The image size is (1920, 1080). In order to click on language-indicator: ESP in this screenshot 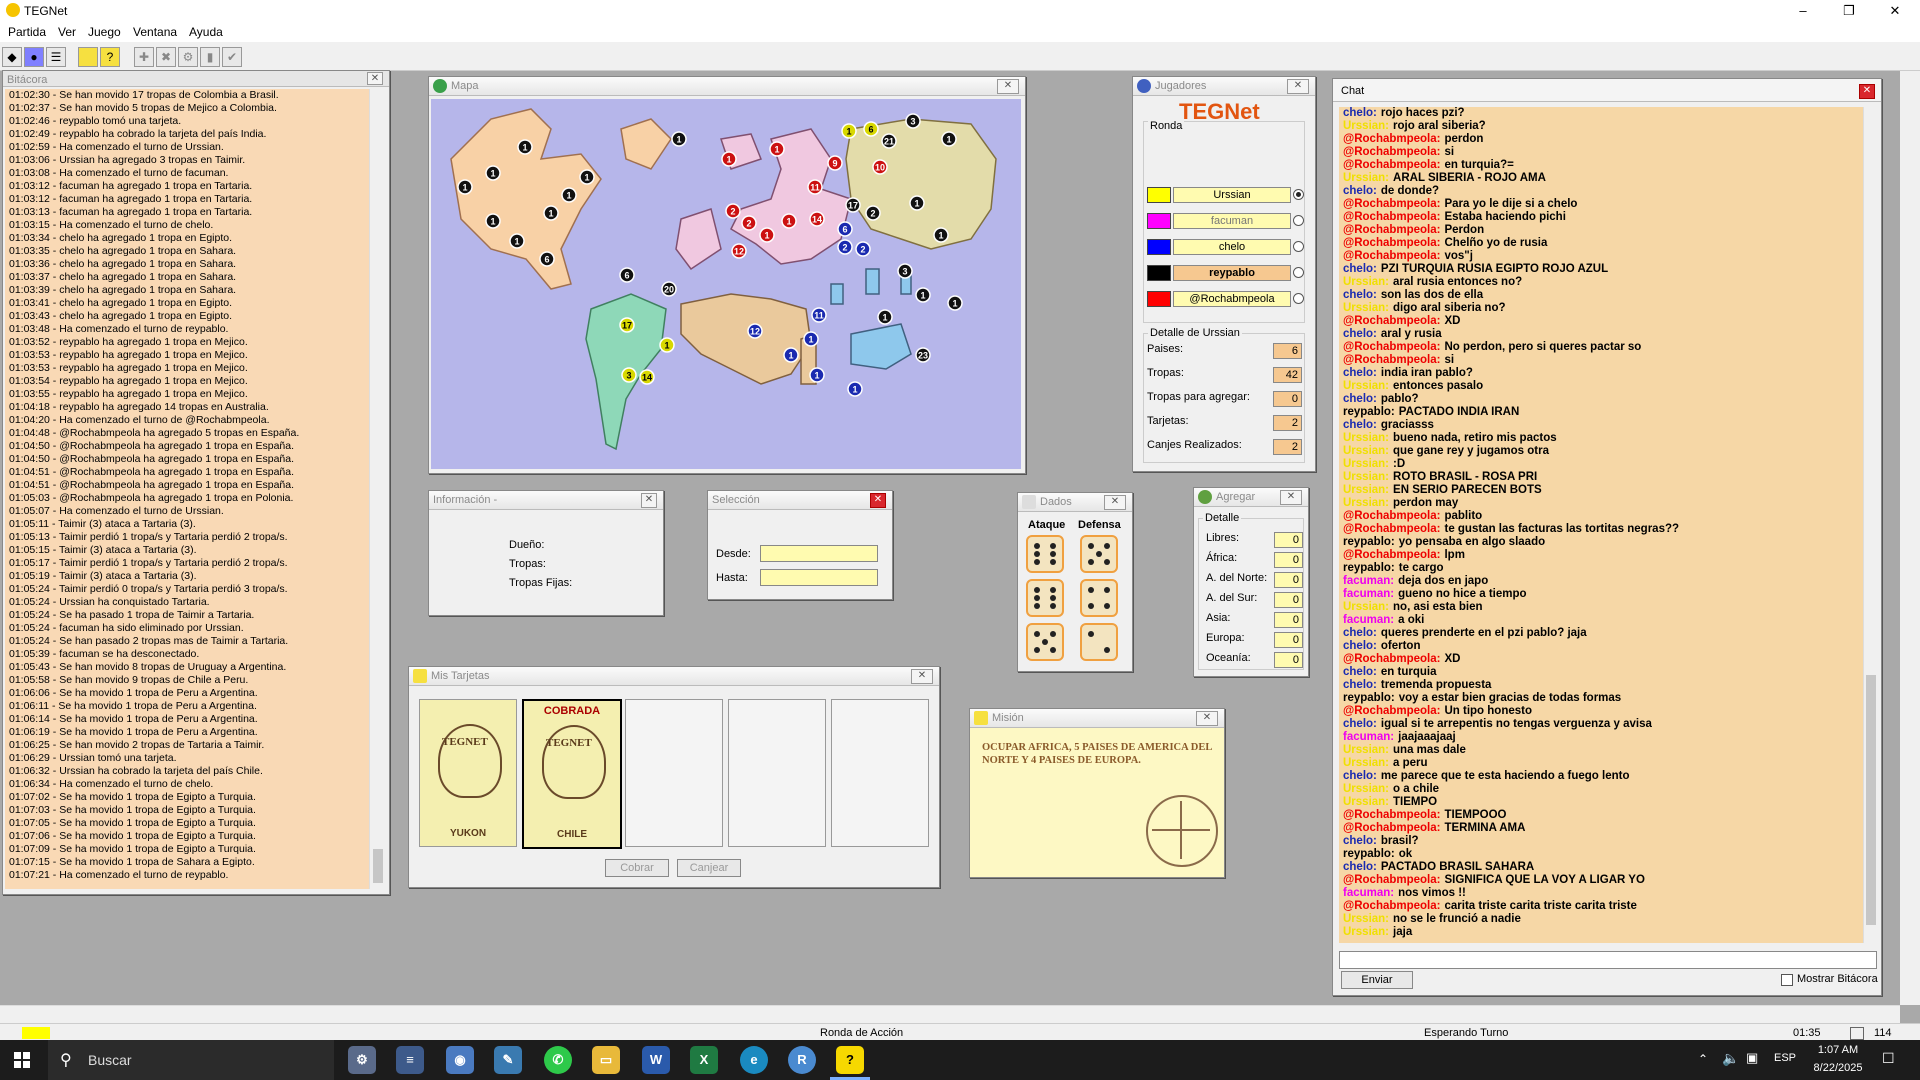, I will do `click(1785, 1058)`.